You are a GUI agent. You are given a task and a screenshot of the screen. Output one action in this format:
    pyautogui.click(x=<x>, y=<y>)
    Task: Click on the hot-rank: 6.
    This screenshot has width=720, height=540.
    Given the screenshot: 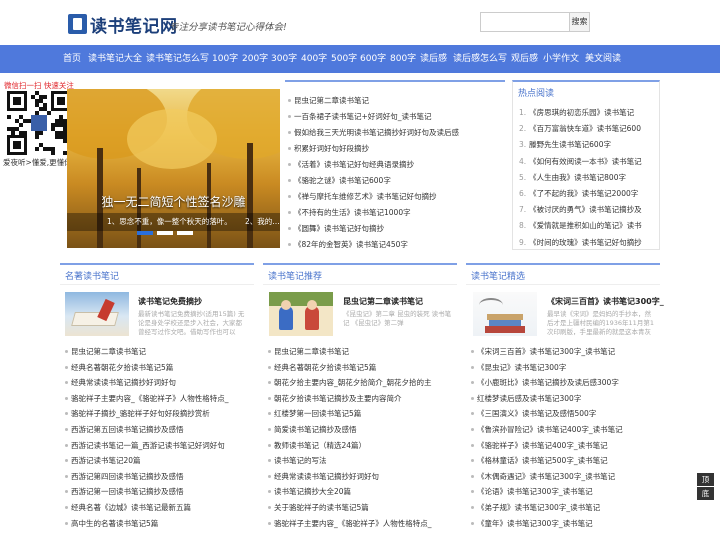 What is the action you would take?
    pyautogui.click(x=523, y=193)
    